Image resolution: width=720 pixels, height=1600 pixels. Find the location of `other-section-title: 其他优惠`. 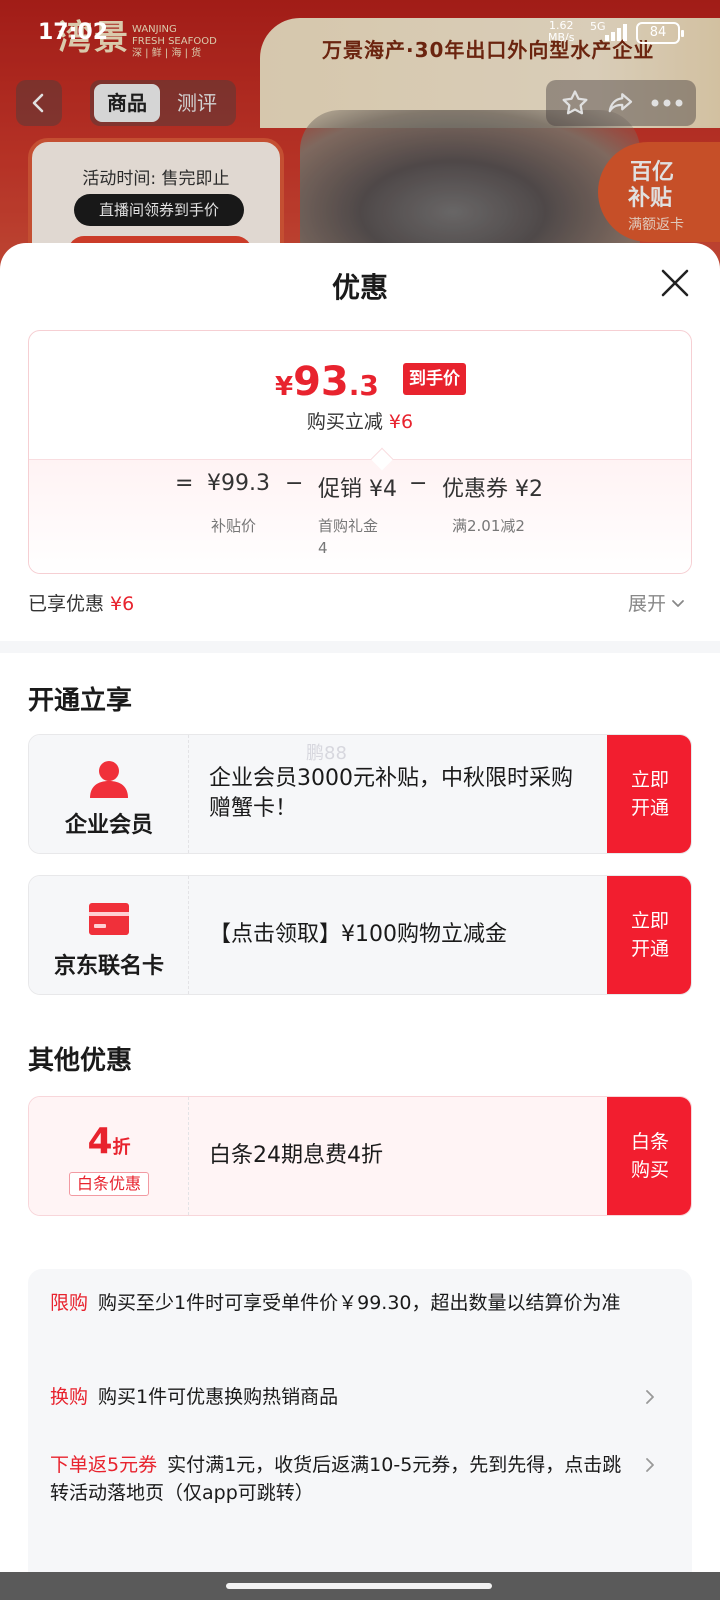

other-section-title: 其他优惠 is located at coordinates (80, 1061).